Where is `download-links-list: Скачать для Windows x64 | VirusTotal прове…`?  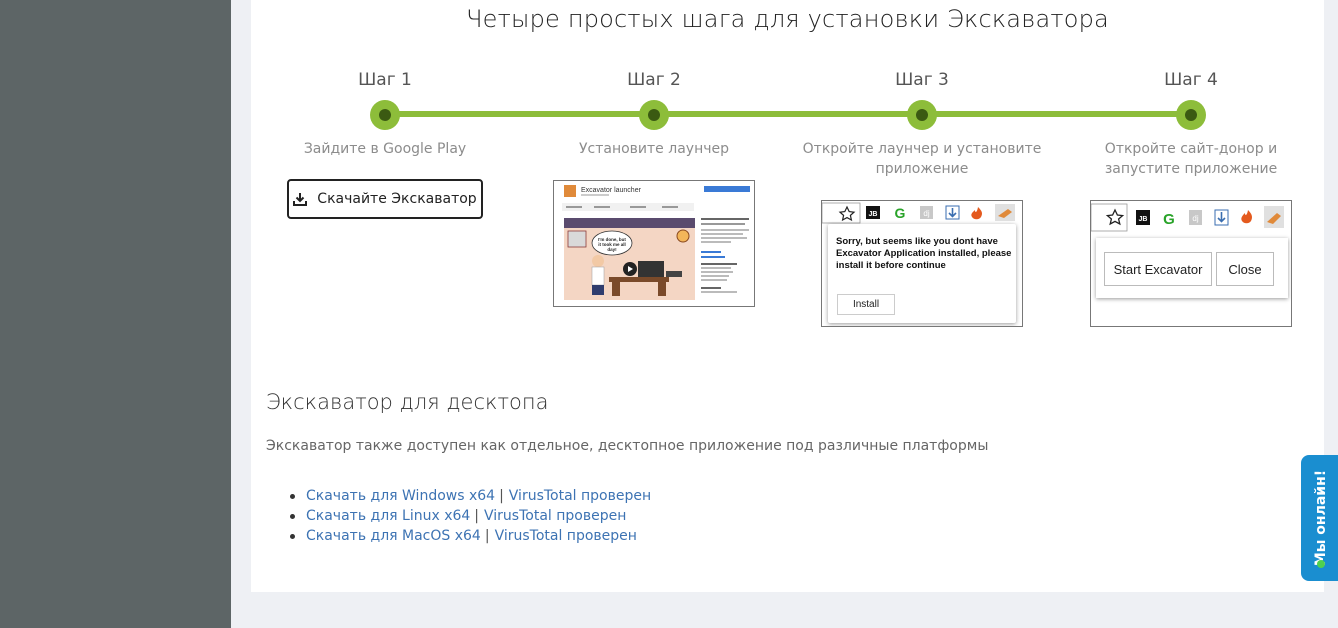 download-links-list: Скачать для Windows x64 | VirusTotal прове… is located at coordinates (470, 516).